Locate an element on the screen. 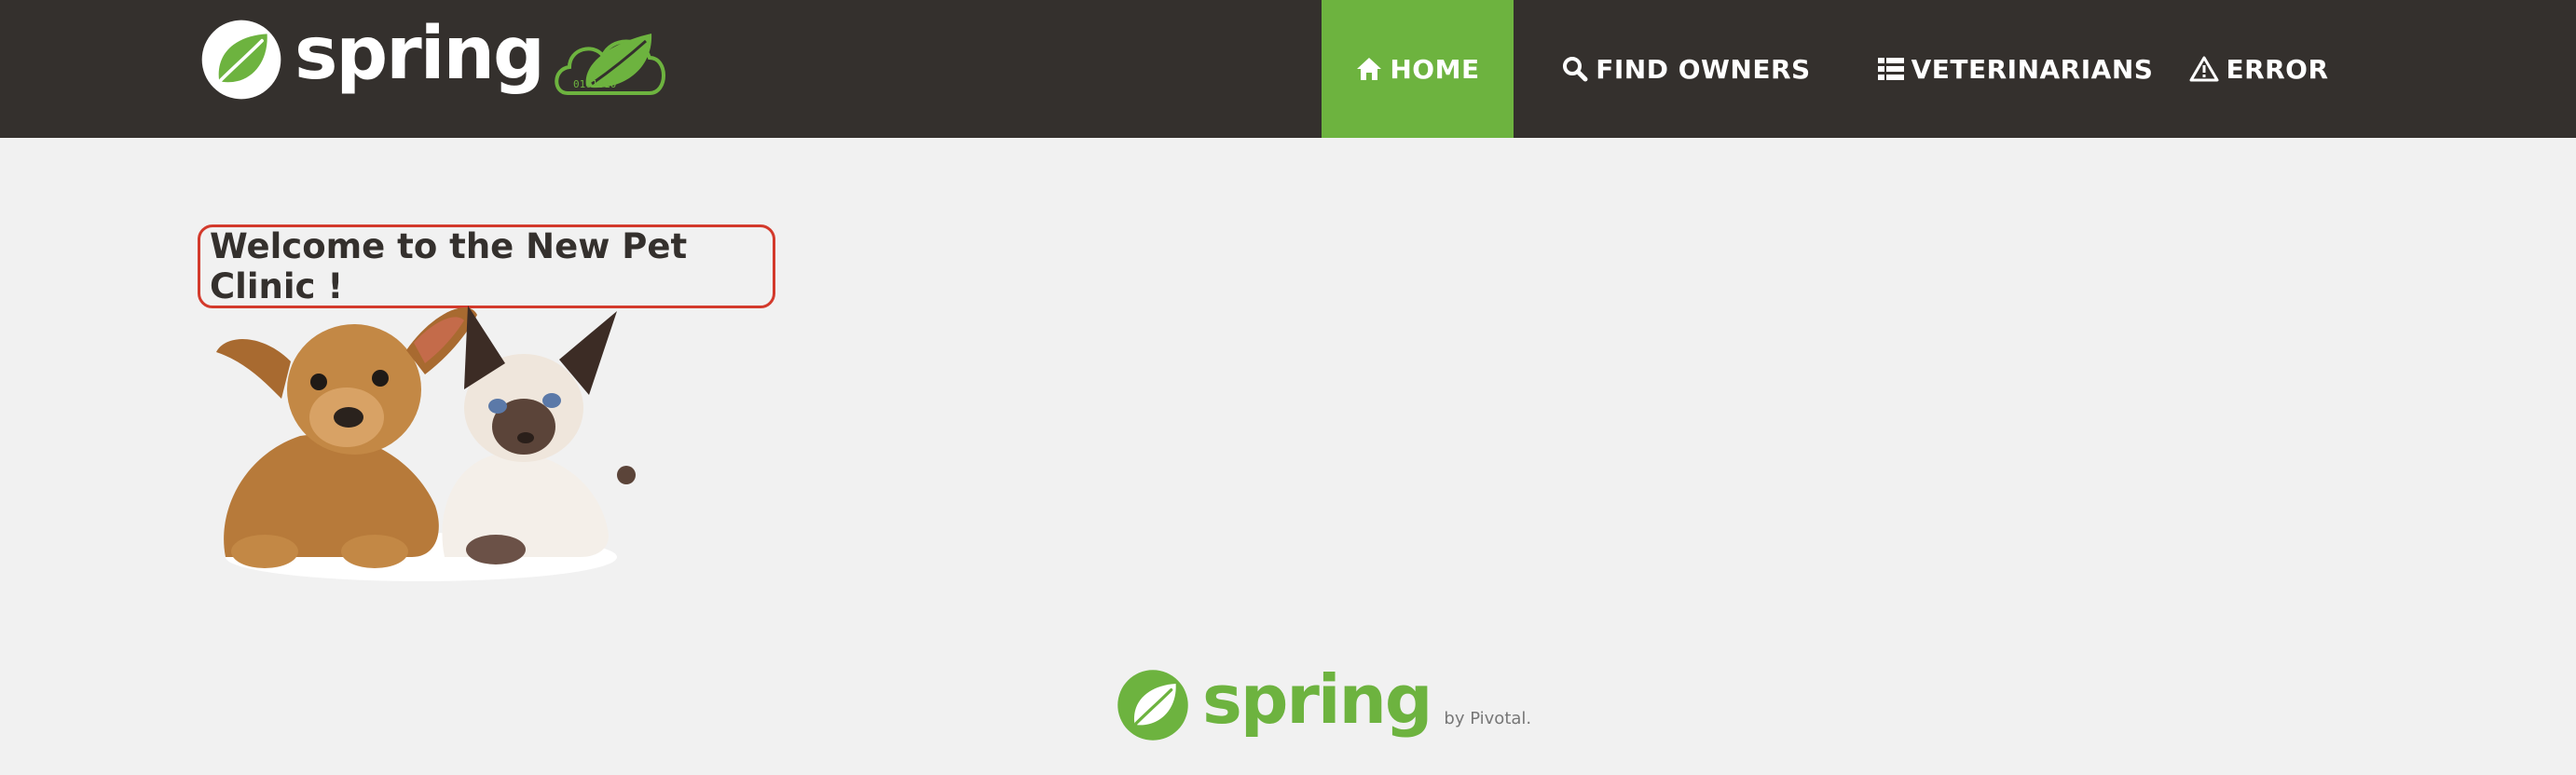 This screenshot has width=2576, height=775. list-icon is located at coordinates (1890, 69).